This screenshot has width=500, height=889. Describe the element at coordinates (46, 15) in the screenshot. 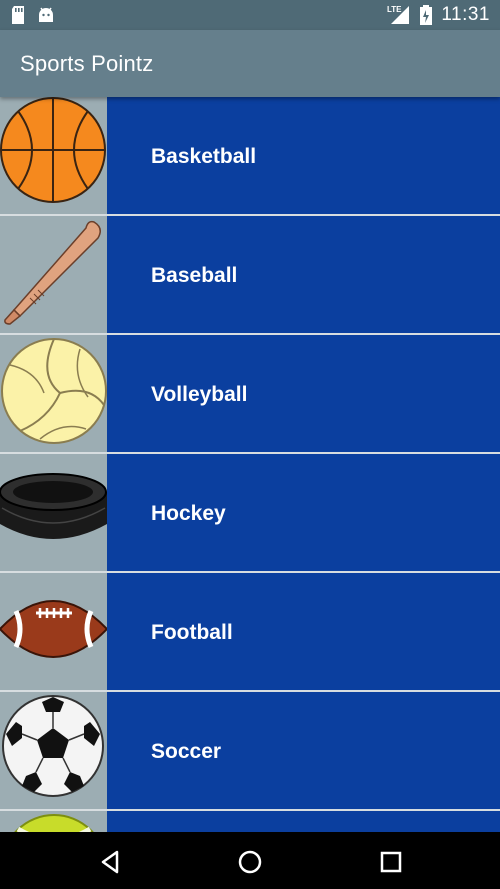

I see `android-icon` at that location.